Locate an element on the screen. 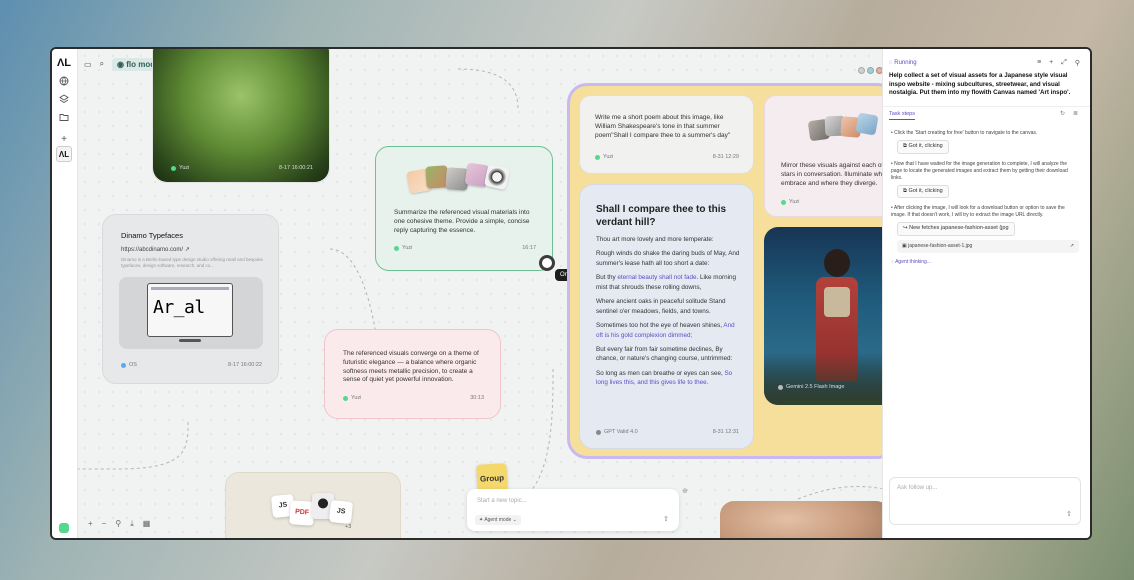 This screenshot has width=1134, height=580. zoom-in-icon: + is located at coordinates (90, 524).